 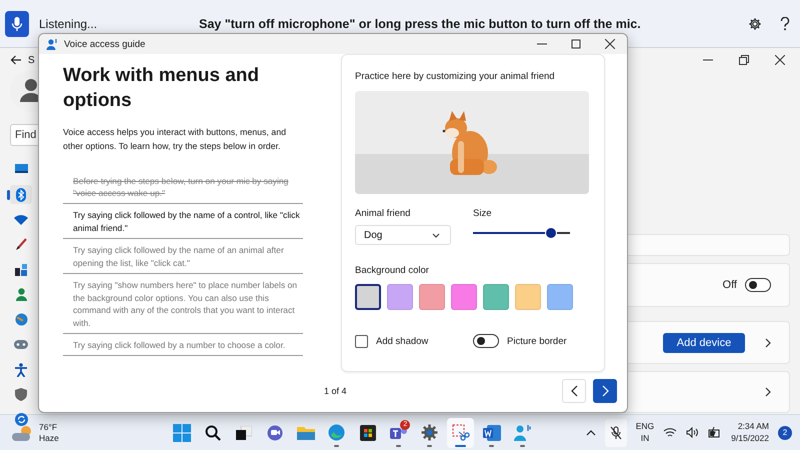 What do you see at coordinates (49, 438) in the screenshot?
I see `weather-condition: Haze` at bounding box center [49, 438].